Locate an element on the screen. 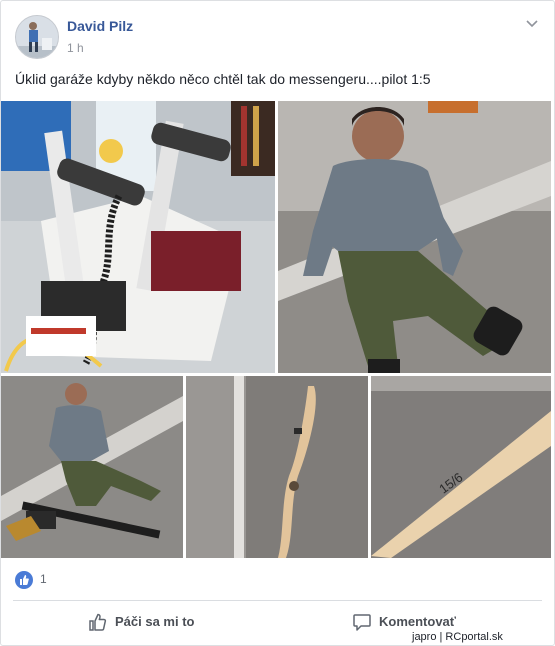 This screenshot has width=555, height=646. divider is located at coordinates (277, 600).